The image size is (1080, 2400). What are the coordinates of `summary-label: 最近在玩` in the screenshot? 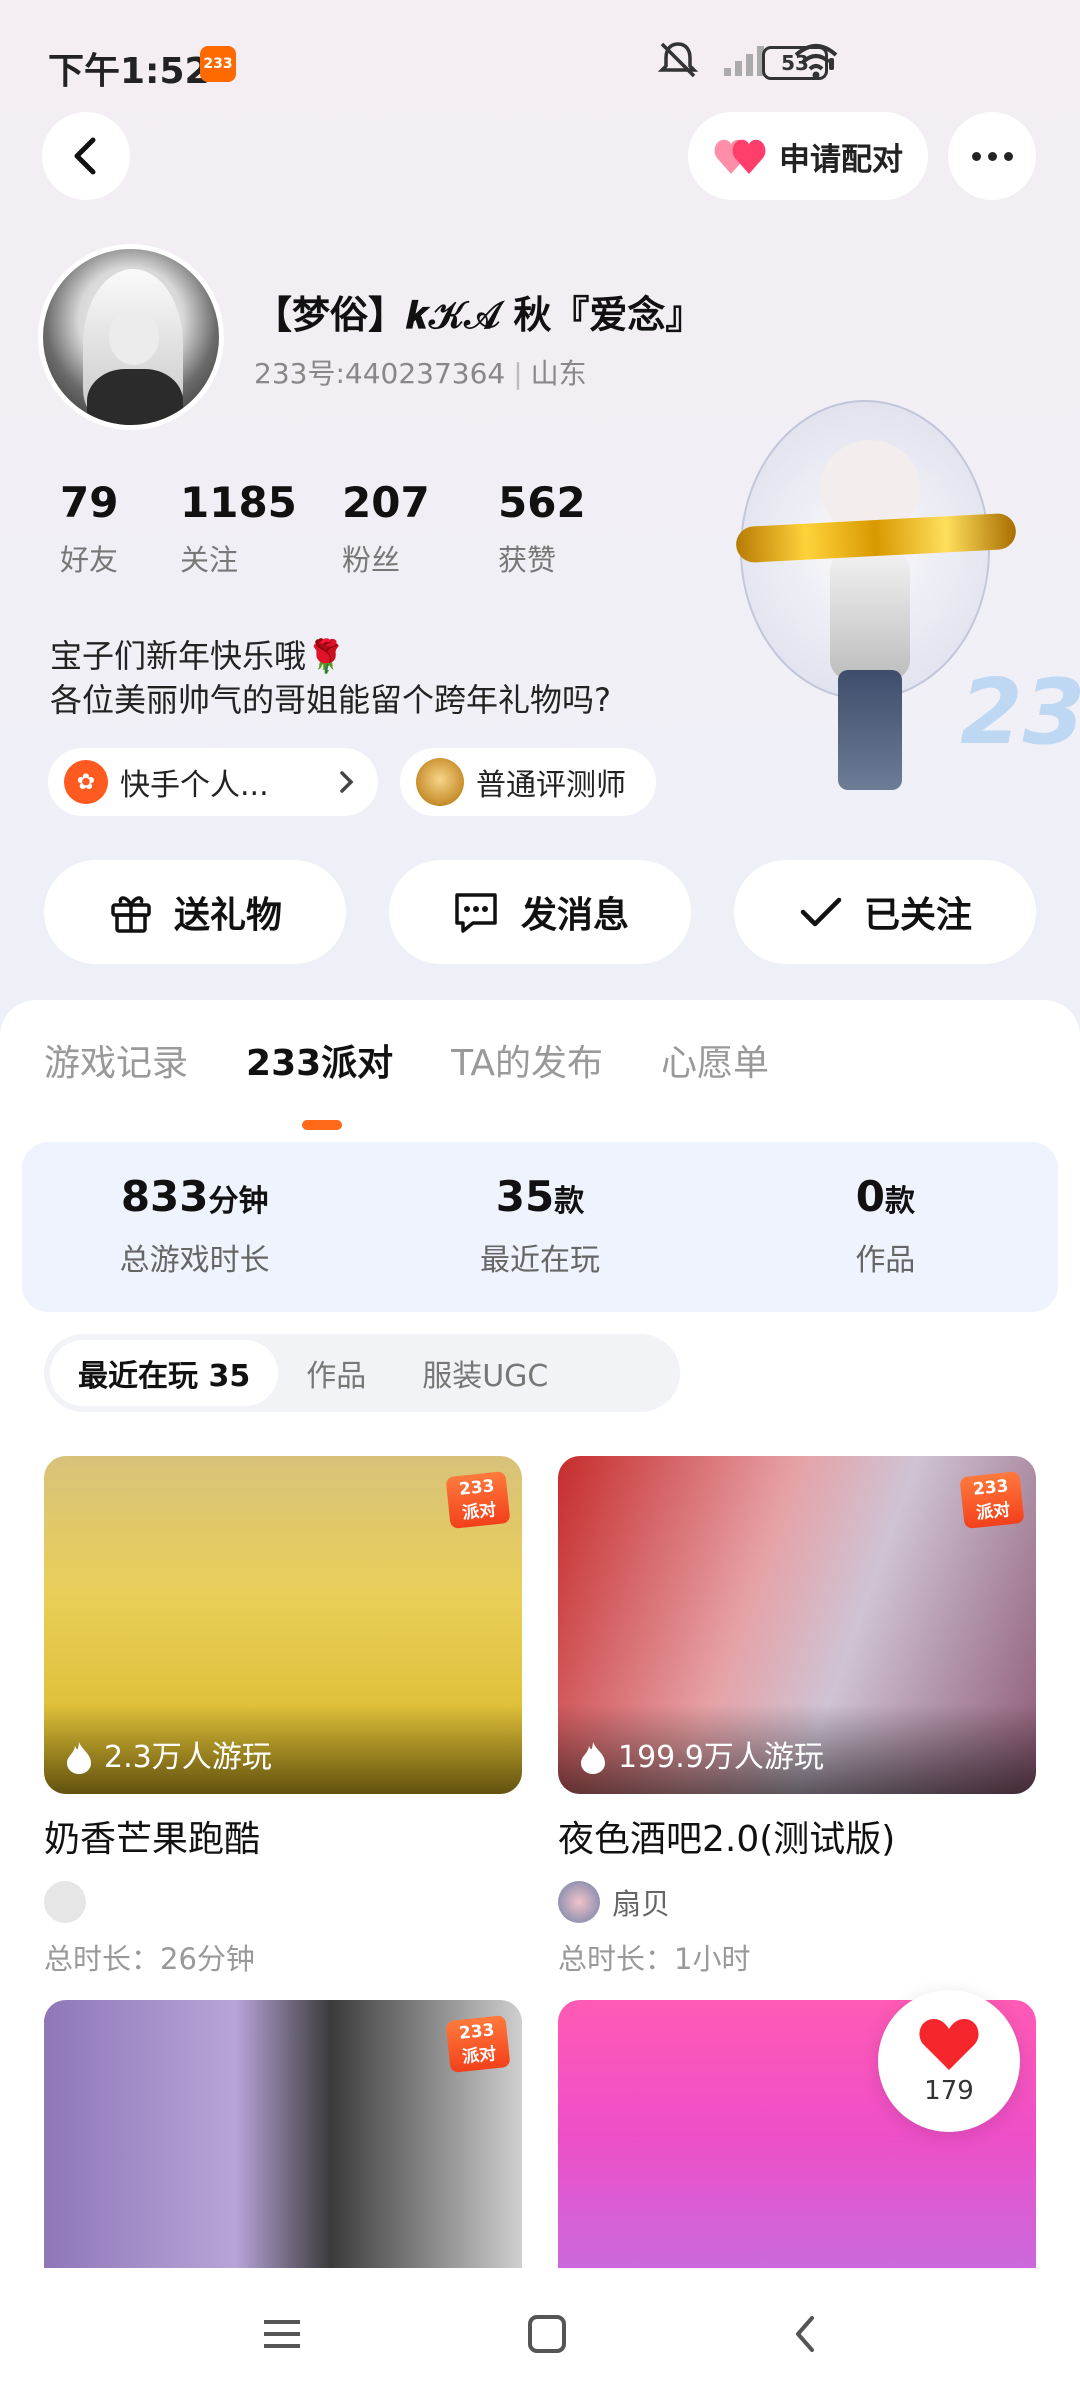 It's located at (539, 1260).